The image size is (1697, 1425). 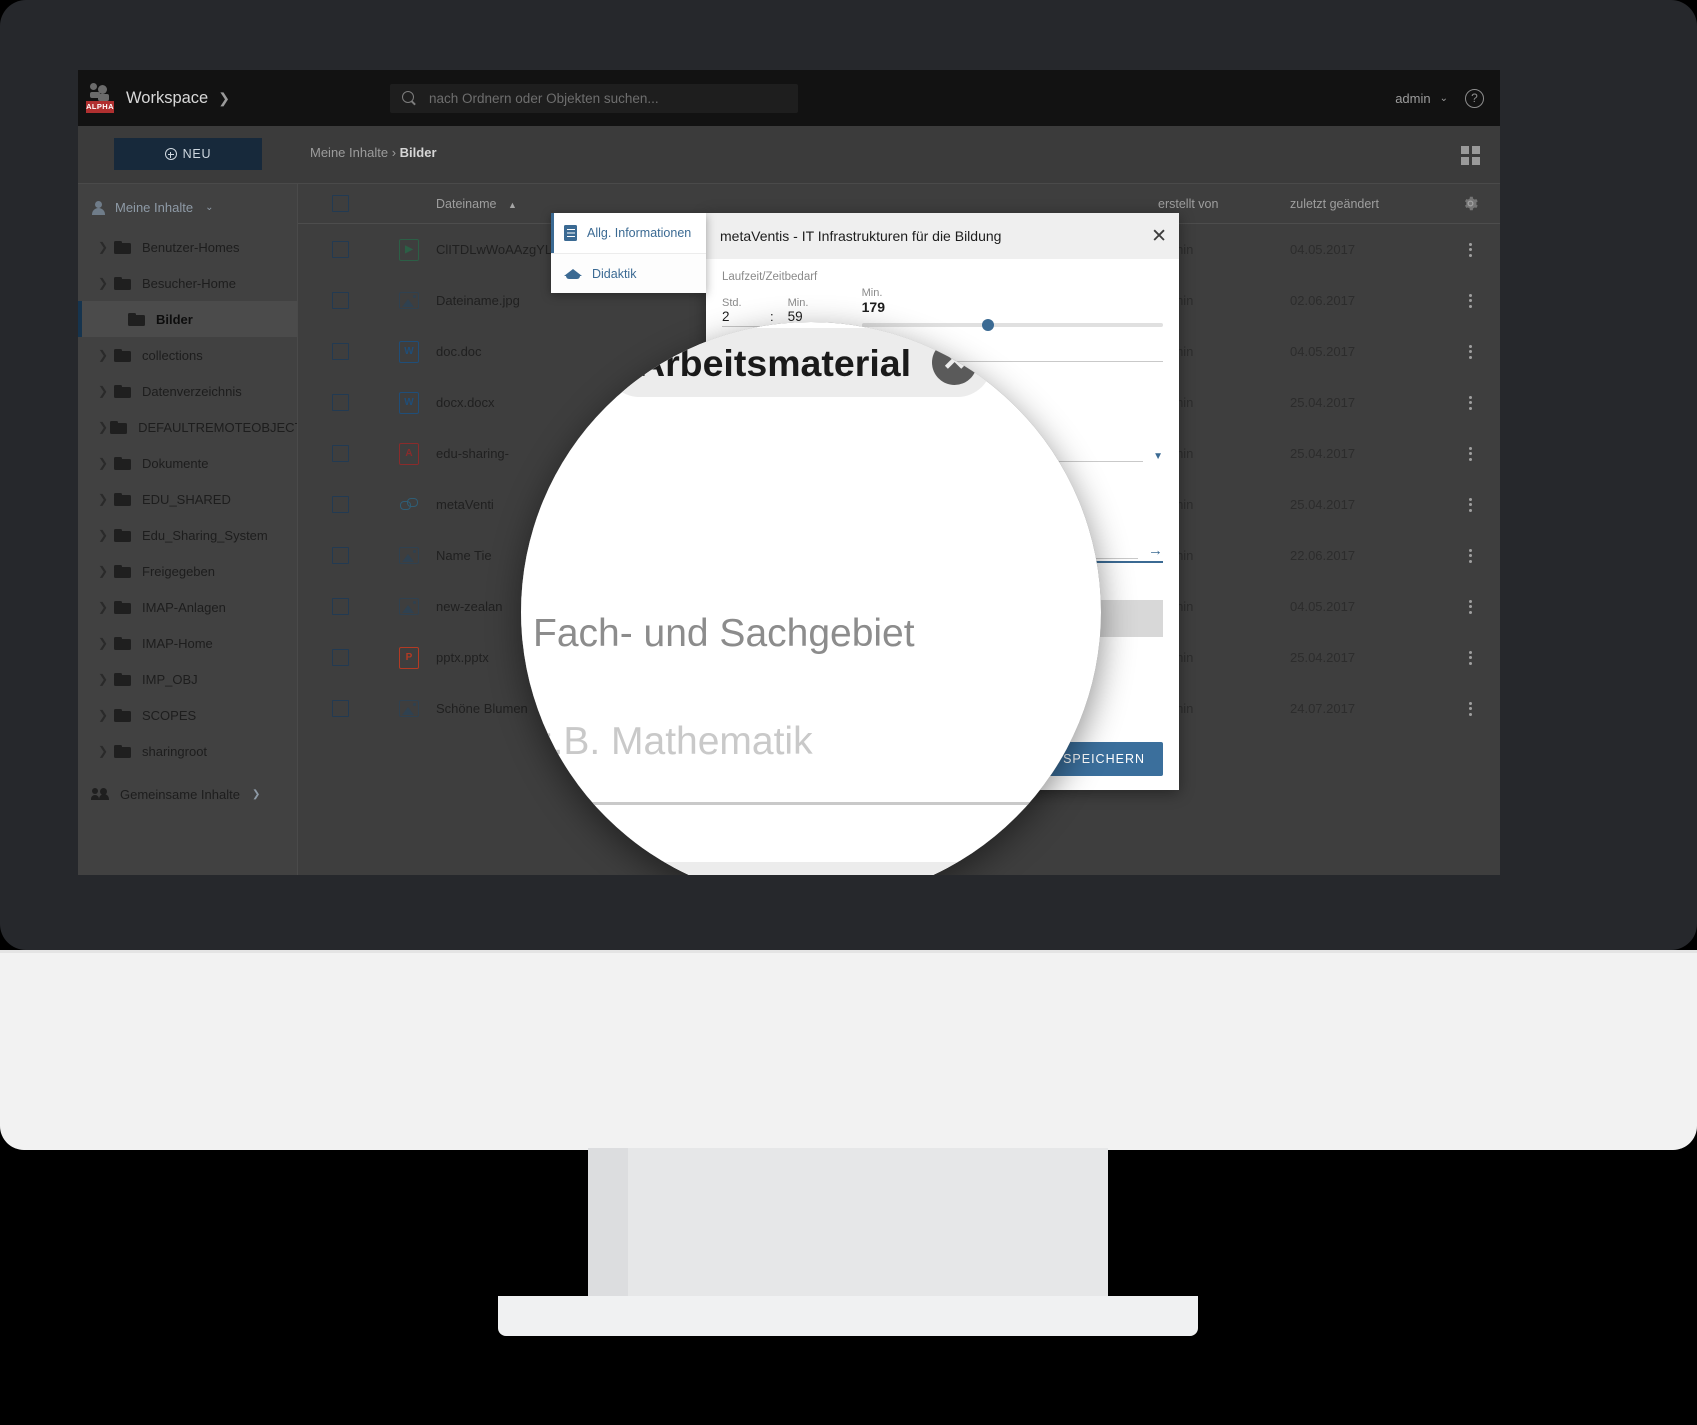 I want to click on column-header-created-by: erstellt von, so click(x=1224, y=204).